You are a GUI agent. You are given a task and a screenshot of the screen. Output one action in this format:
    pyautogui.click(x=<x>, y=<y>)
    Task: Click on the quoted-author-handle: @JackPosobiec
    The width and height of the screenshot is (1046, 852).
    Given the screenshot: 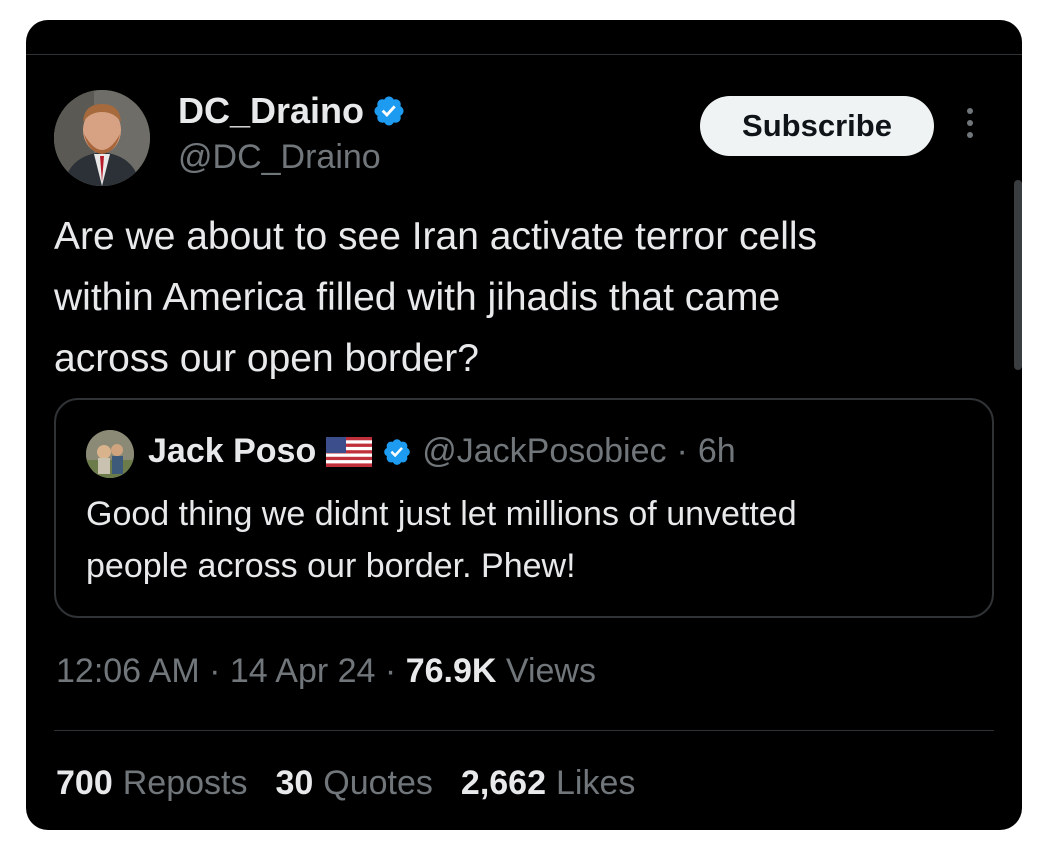 What is the action you would take?
    pyautogui.click(x=544, y=451)
    